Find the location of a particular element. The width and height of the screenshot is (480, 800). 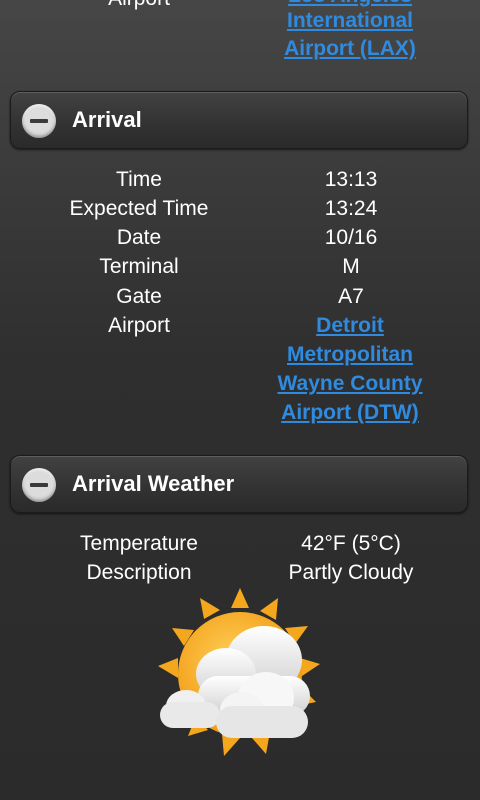

row-value: M is located at coordinates (351, 266).